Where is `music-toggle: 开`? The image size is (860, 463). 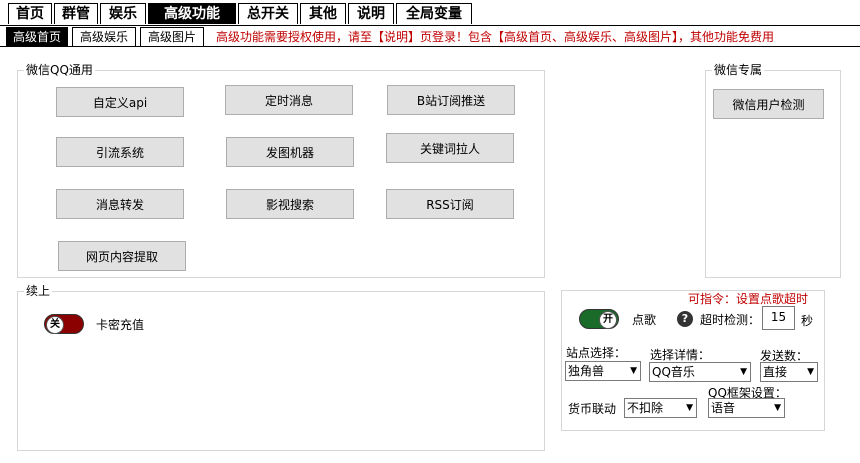 music-toggle: 开 is located at coordinates (599, 319).